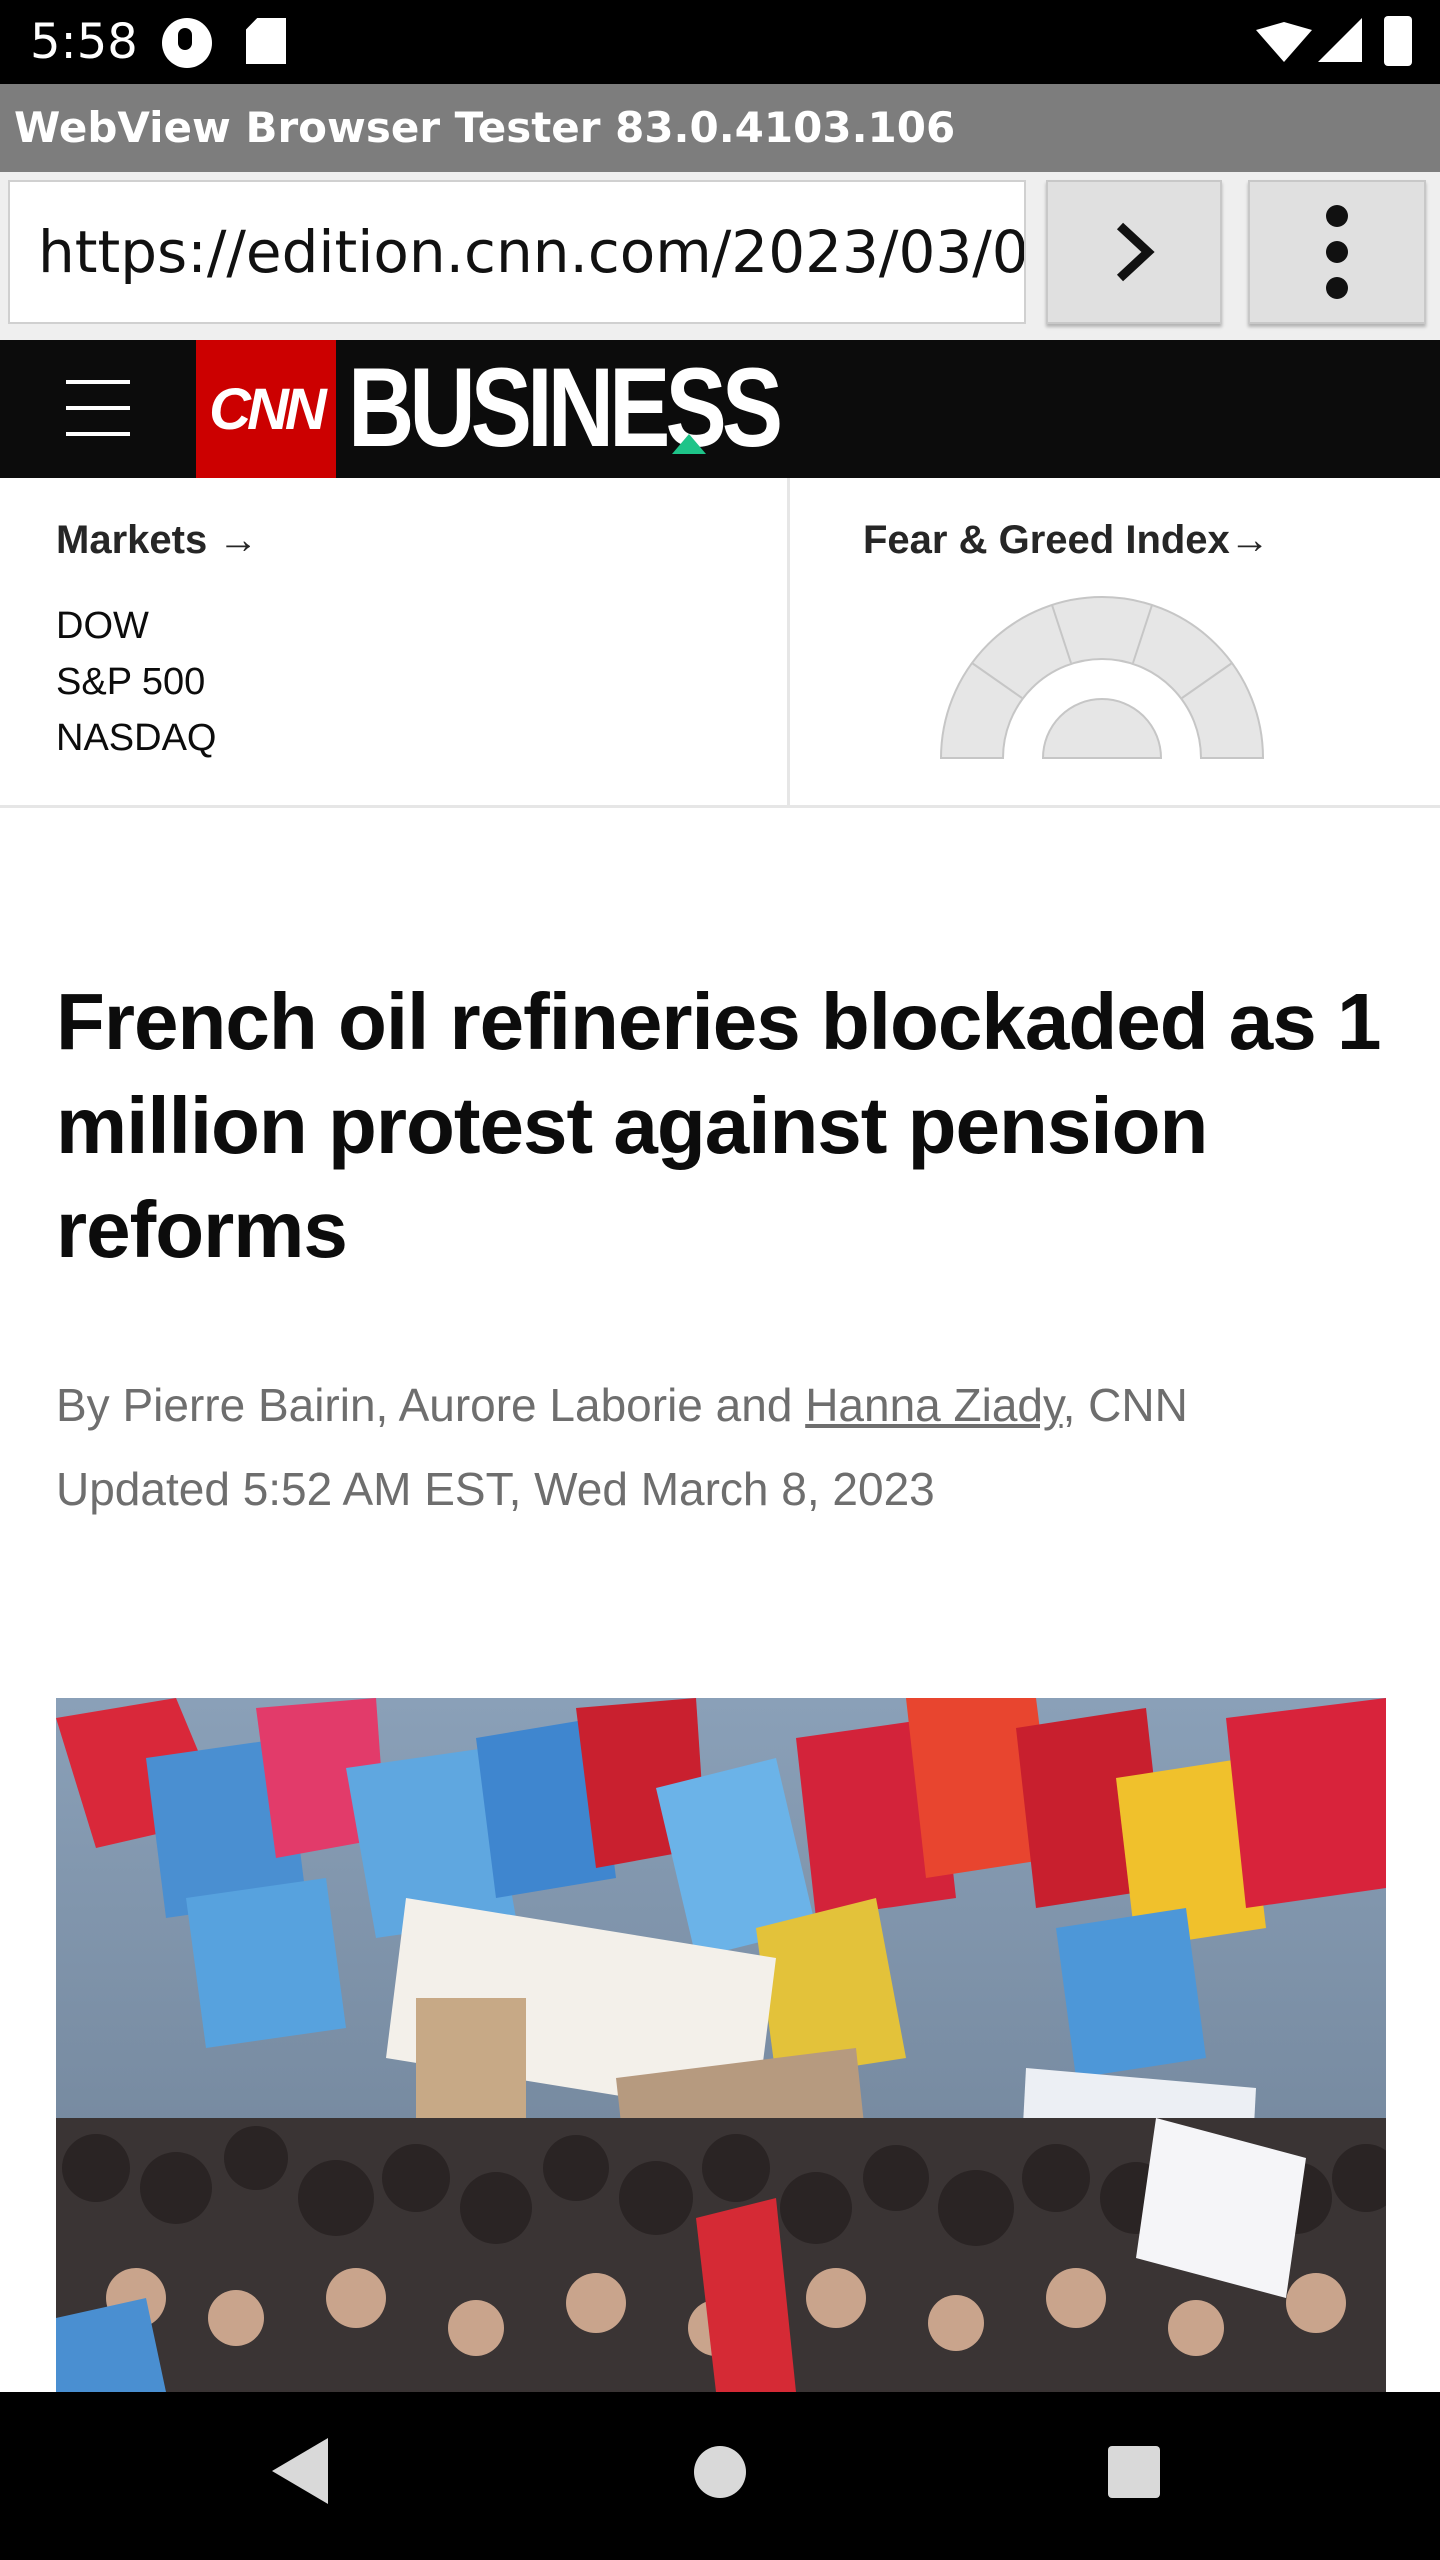  What do you see at coordinates (1340, 40) in the screenshot?
I see `cell-signal-icon` at bounding box center [1340, 40].